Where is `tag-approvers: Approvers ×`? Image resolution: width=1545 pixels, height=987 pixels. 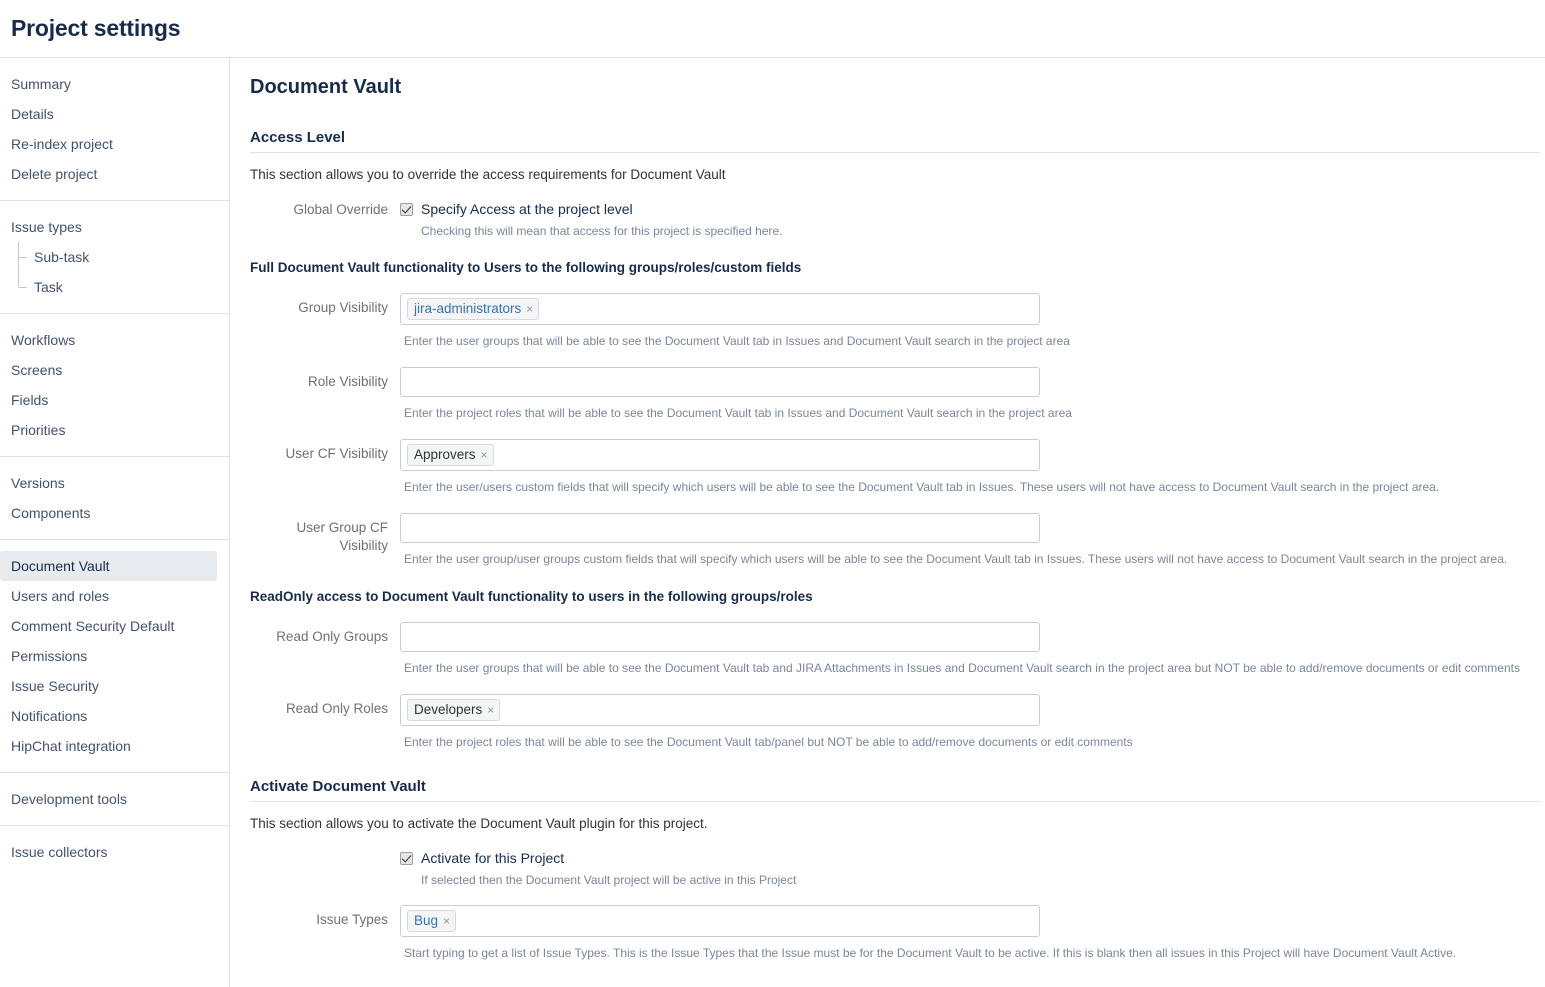
tag-approvers: Approvers × is located at coordinates (450, 455).